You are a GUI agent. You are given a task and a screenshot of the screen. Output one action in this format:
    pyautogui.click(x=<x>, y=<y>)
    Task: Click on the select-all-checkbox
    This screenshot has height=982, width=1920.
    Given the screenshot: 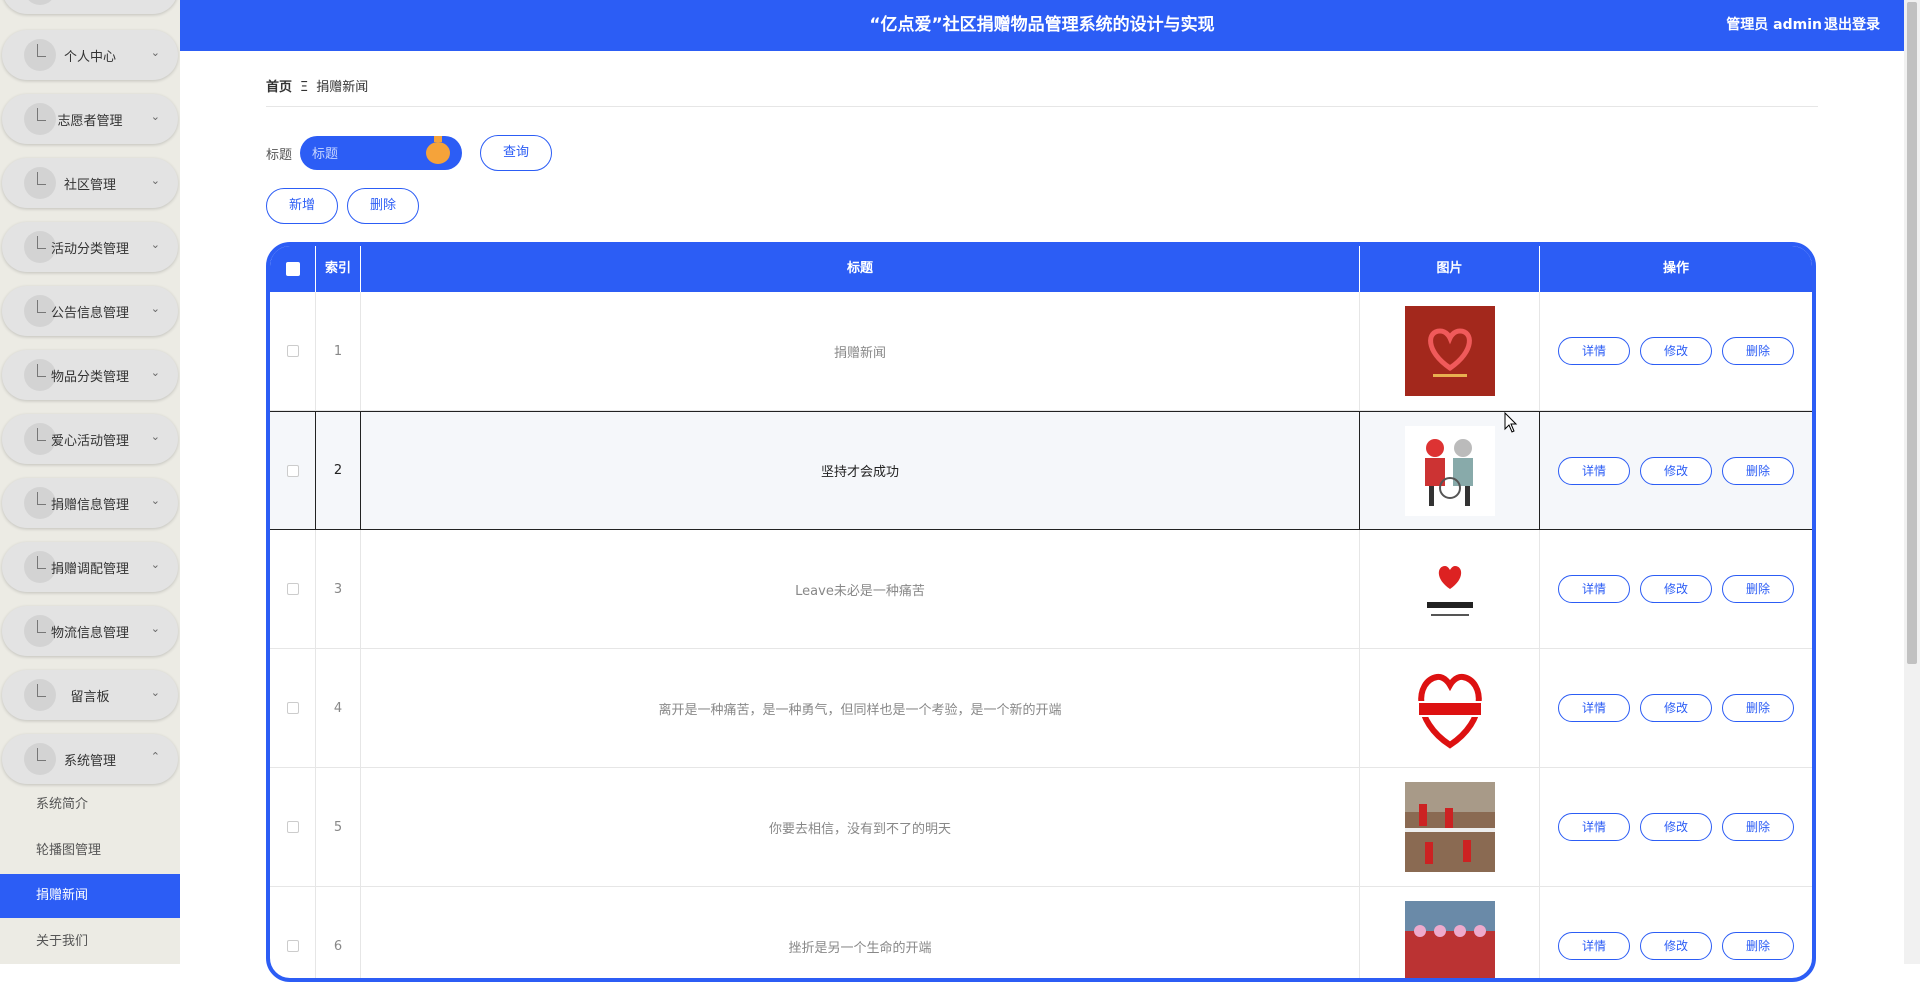 What is the action you would take?
    pyautogui.click(x=293, y=269)
    